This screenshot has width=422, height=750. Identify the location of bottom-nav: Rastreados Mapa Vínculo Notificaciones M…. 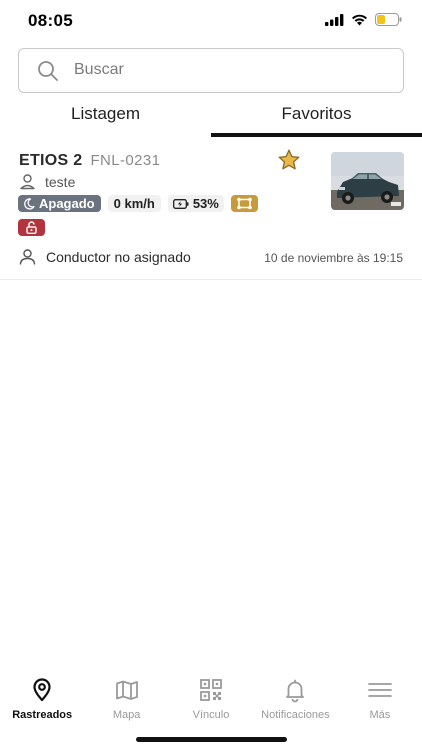
(211, 699).